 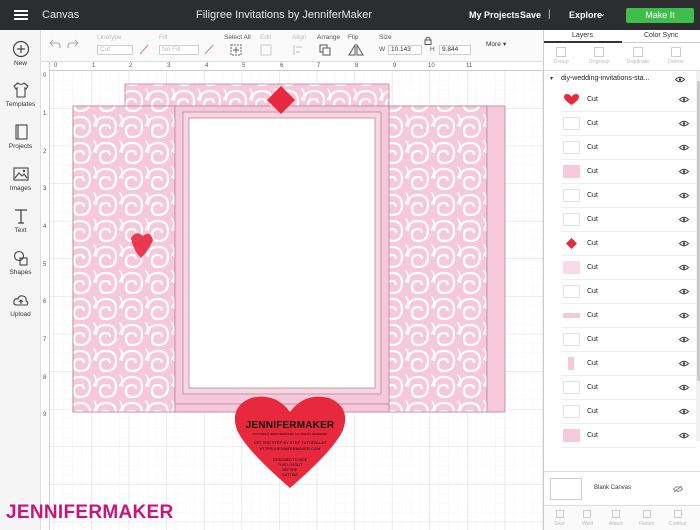 What do you see at coordinates (585, 15) in the screenshot?
I see `explore-menu: Explore` at bounding box center [585, 15].